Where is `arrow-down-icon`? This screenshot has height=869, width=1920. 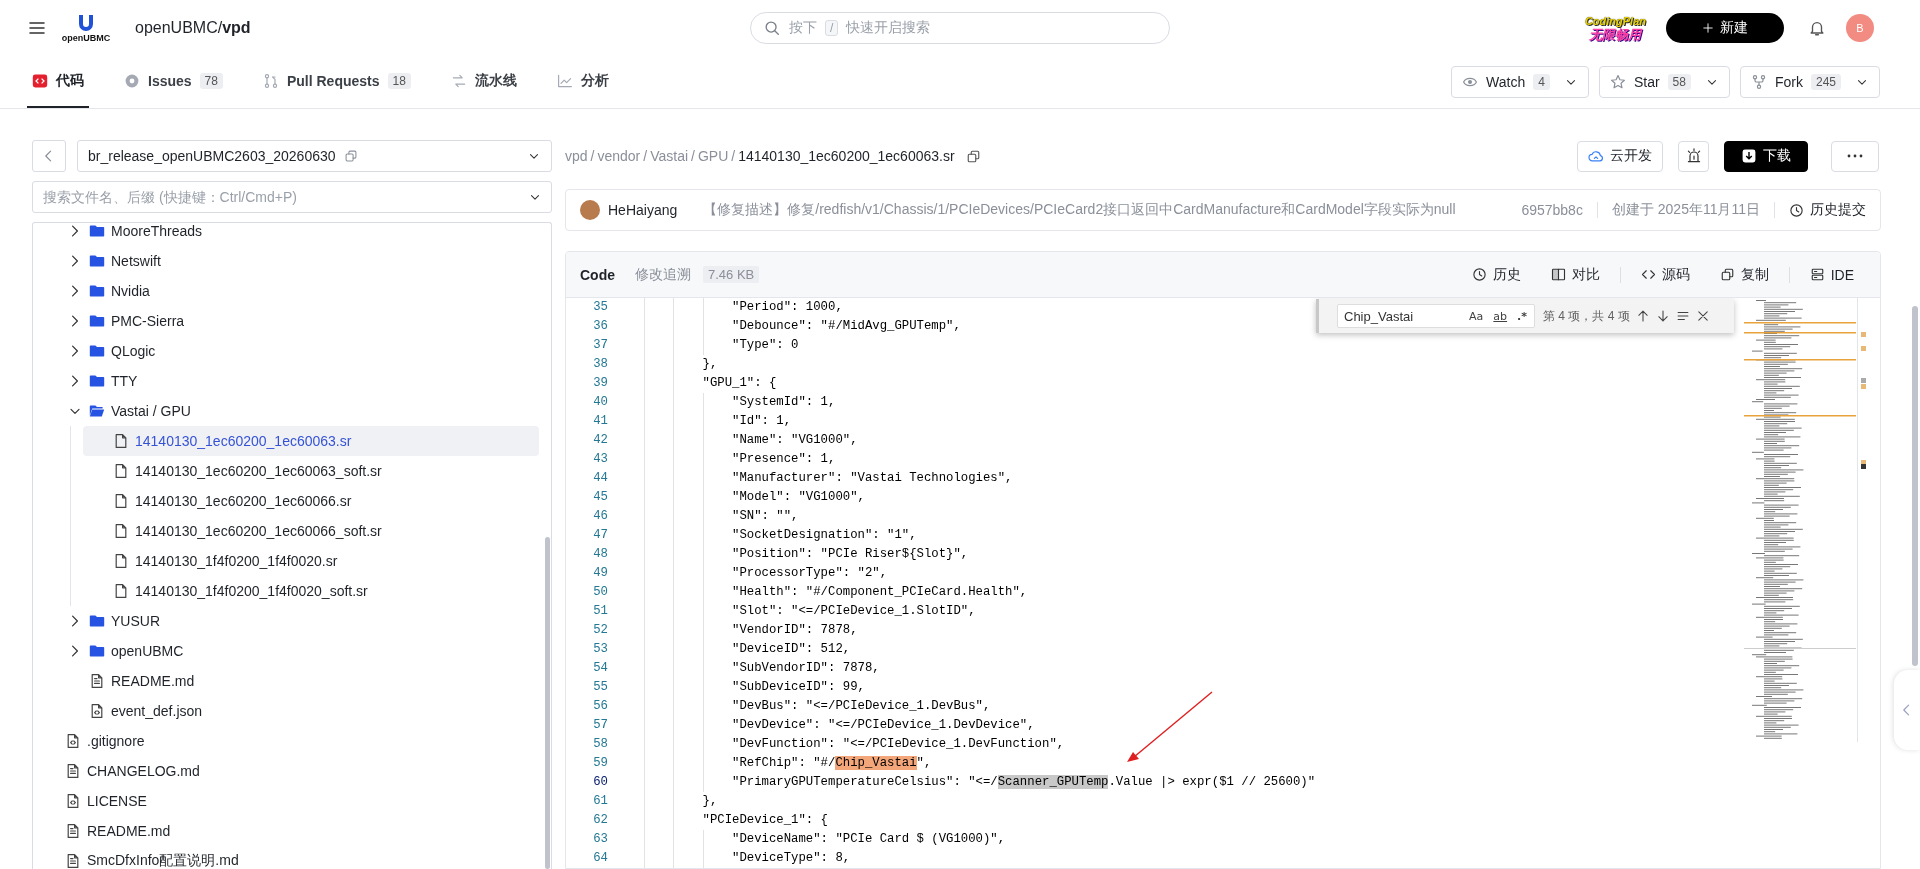
arrow-down-icon is located at coordinates (1662, 316).